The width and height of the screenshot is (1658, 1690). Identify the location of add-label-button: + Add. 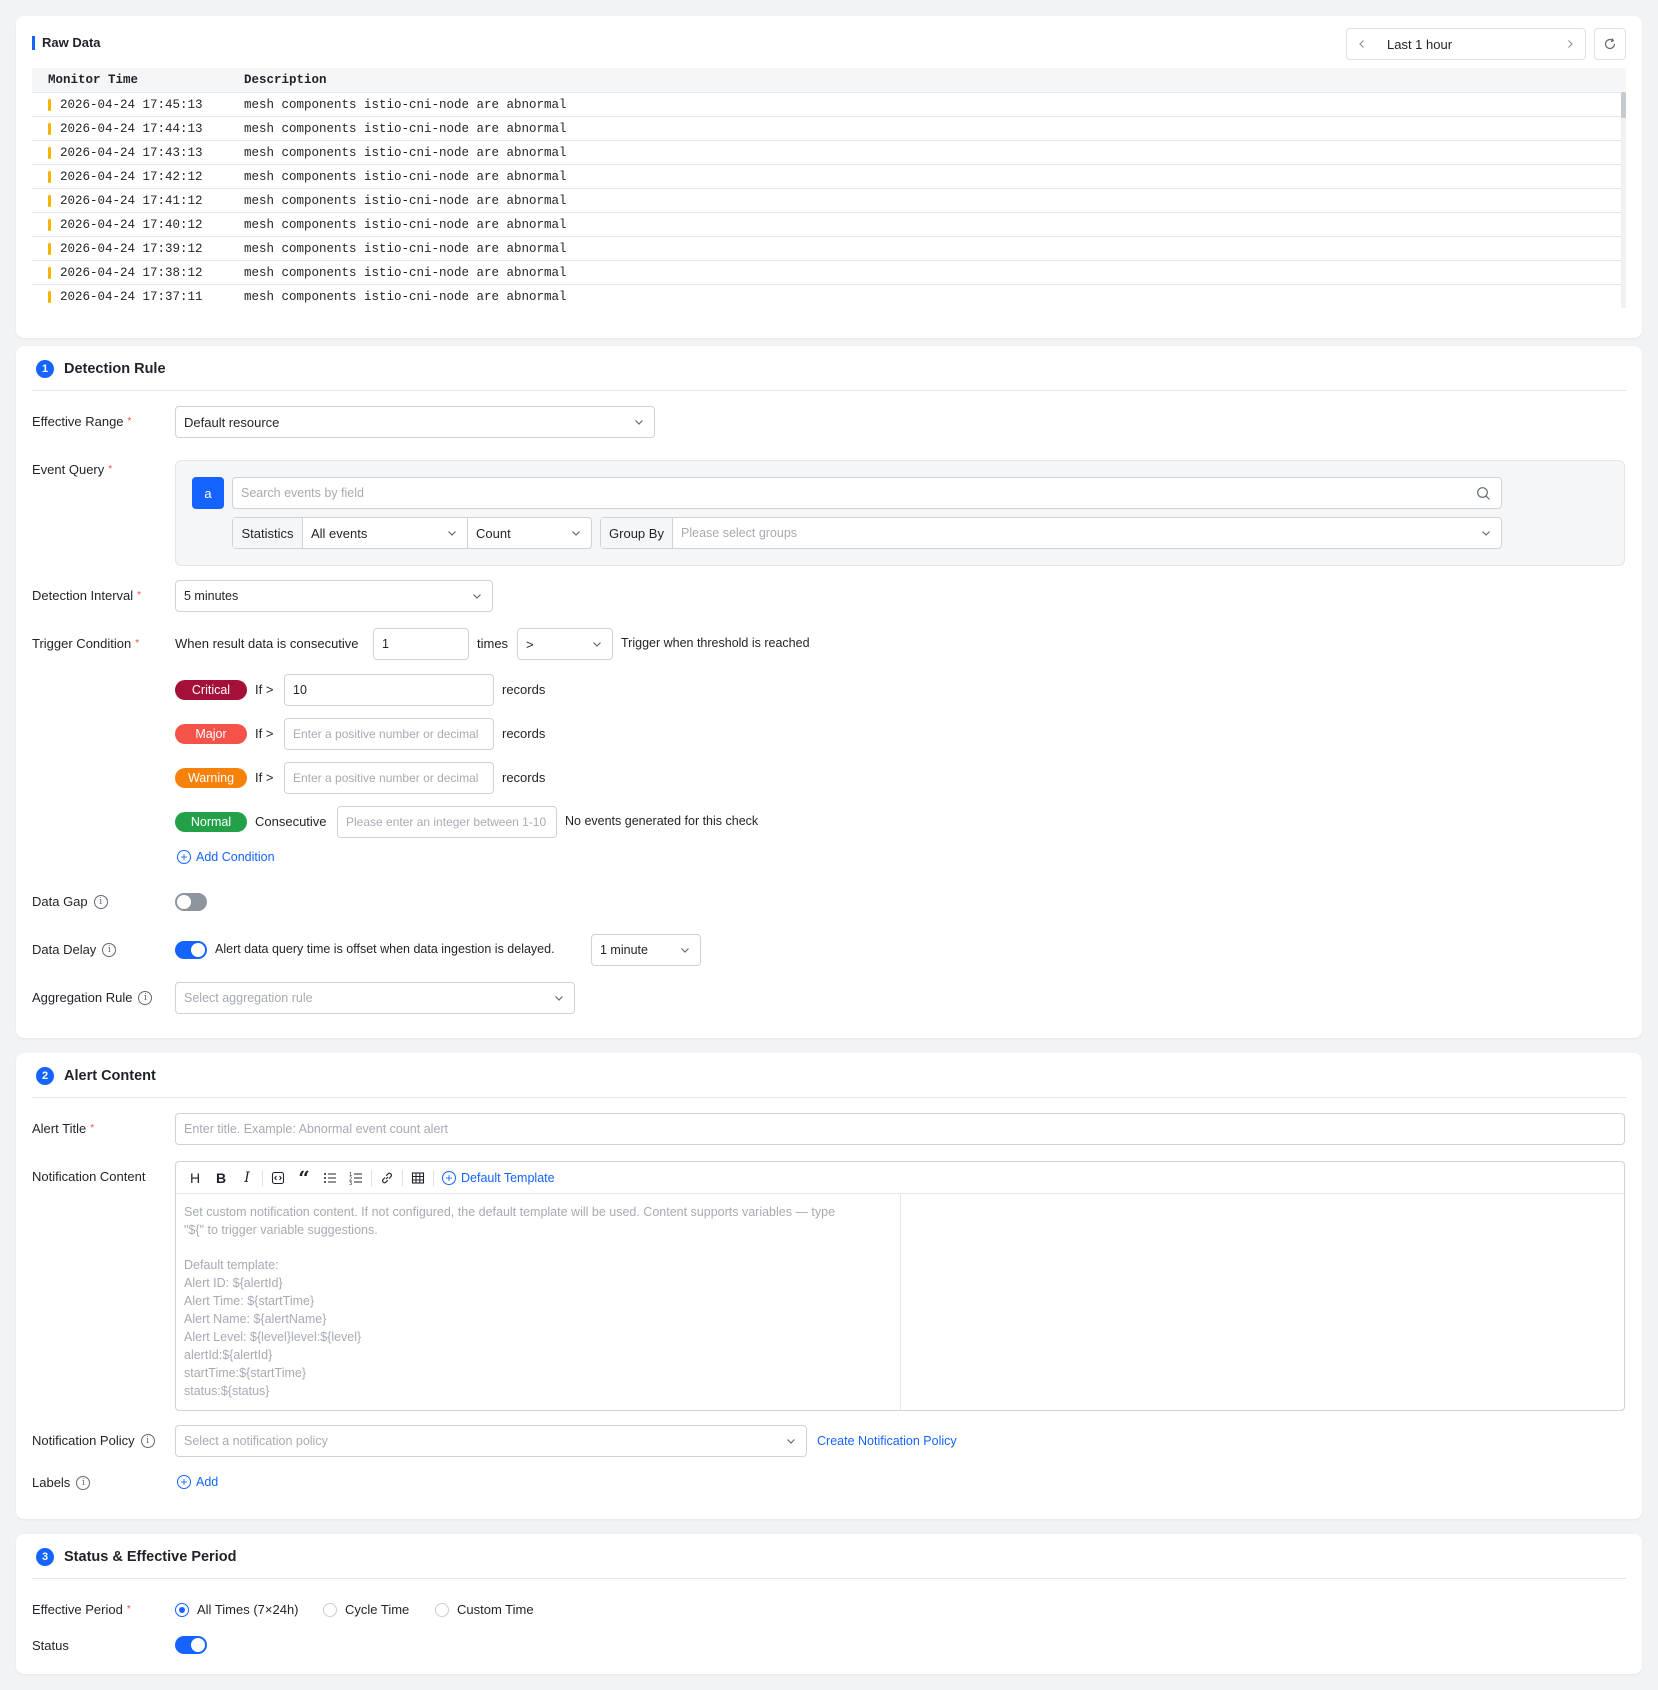
(197, 1482).